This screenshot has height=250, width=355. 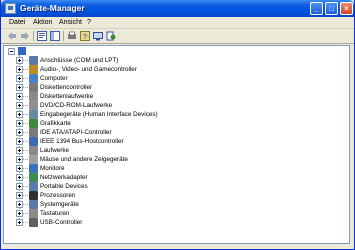 What do you see at coordinates (176, 123) in the screenshot?
I see `tree-item: Grafikkarte` at bounding box center [176, 123].